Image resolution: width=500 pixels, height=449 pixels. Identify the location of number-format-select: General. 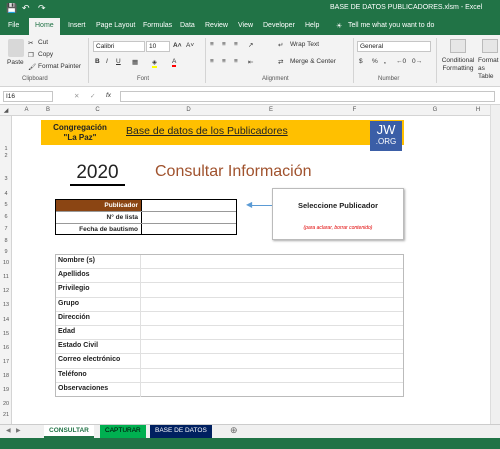
(394, 46).